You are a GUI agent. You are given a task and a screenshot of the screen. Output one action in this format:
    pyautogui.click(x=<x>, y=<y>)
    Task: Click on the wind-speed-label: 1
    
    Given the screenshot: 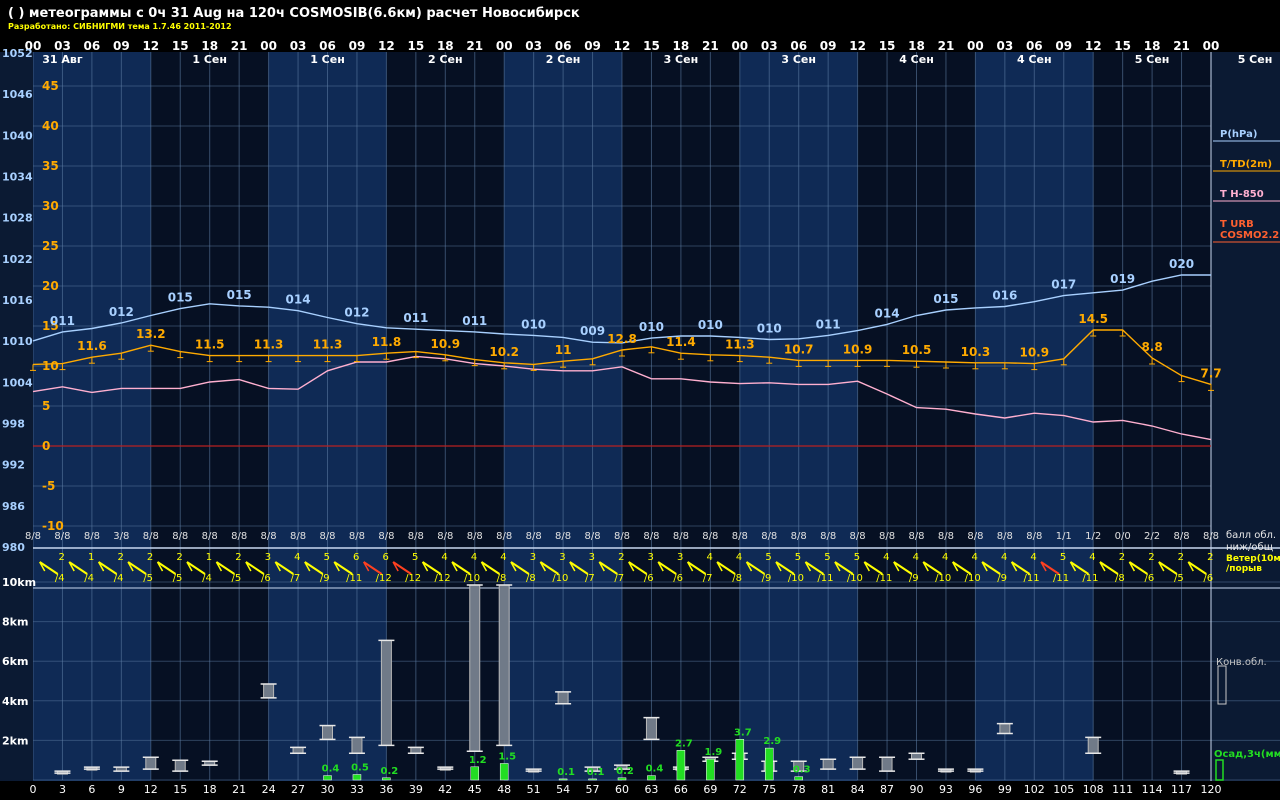 What is the action you would take?
    pyautogui.click(x=209, y=557)
    